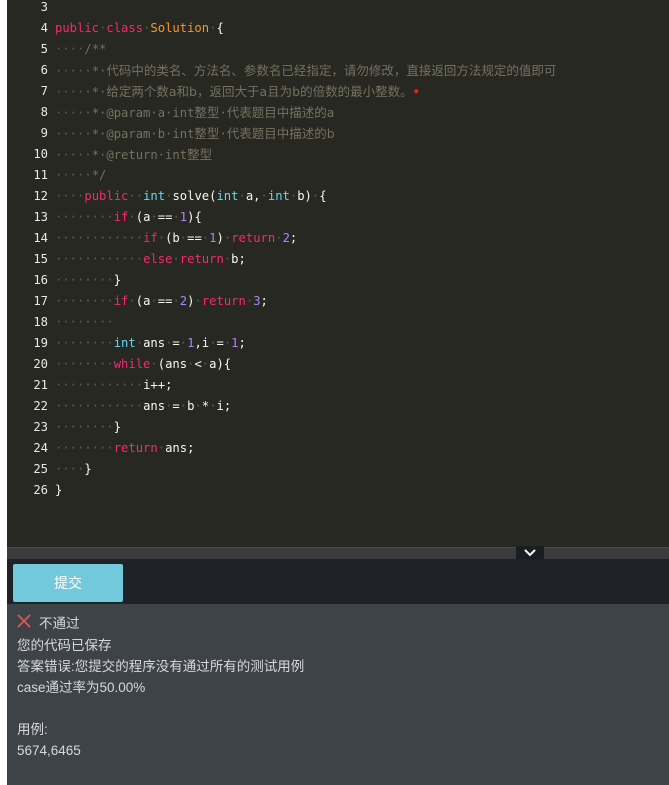 This screenshot has width=669, height=785. I want to click on status-label: 不通过, so click(59, 623).